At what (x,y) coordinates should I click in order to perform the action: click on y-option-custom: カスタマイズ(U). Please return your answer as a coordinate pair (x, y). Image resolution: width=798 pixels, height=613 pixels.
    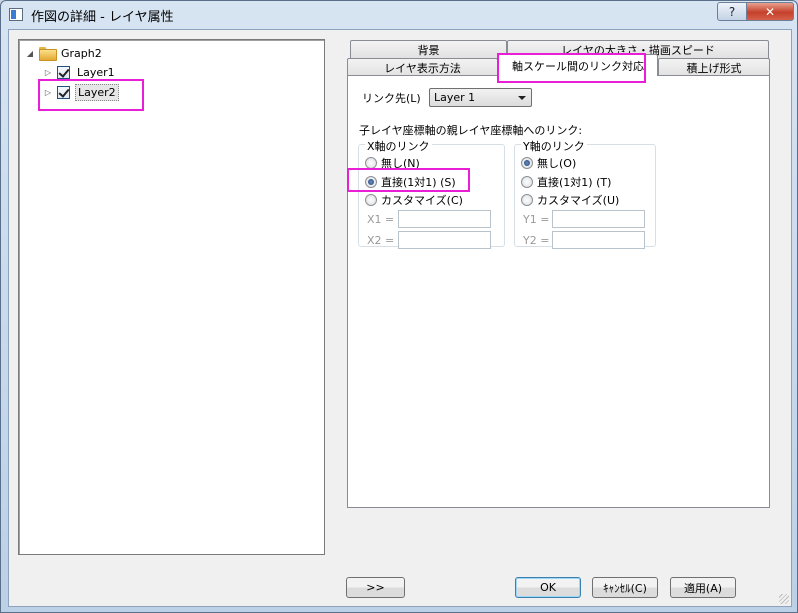
    Looking at the image, I should click on (570, 200).